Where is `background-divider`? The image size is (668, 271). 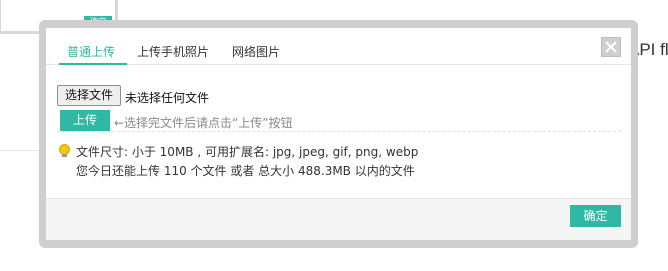 background-divider is located at coordinates (20, 150).